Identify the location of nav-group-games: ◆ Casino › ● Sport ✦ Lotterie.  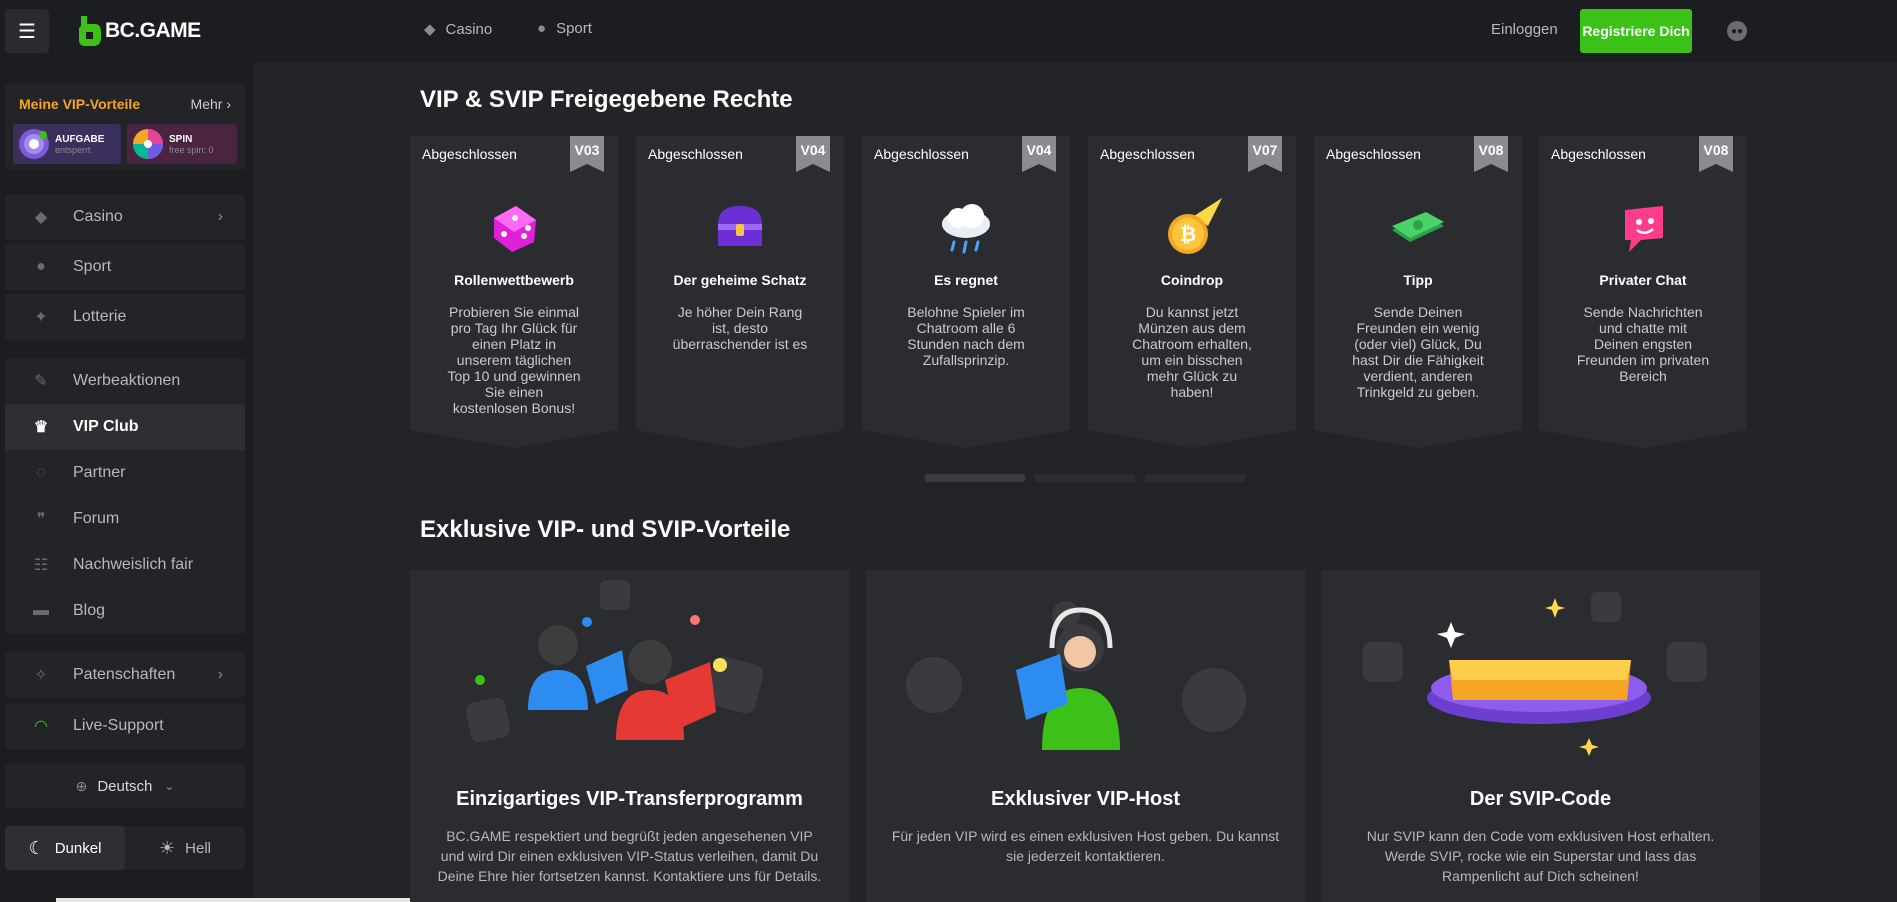
(125, 267).